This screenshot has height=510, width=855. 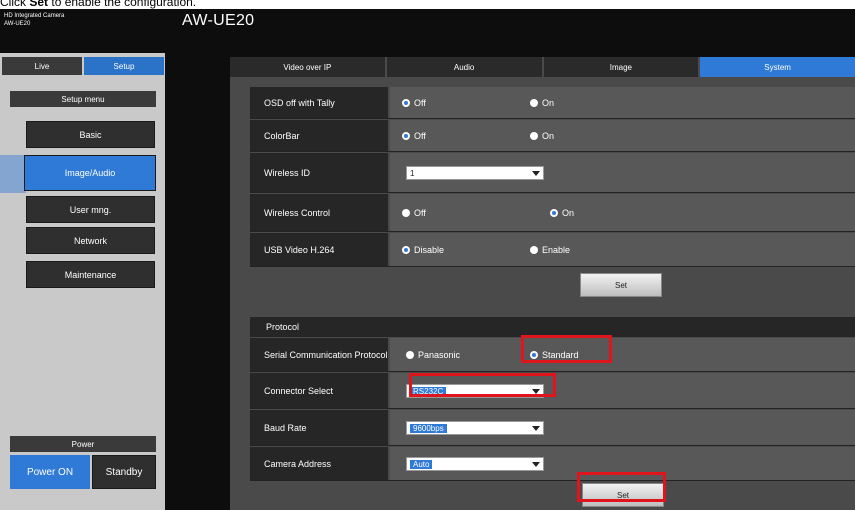 What do you see at coordinates (42, 66) in the screenshot?
I see `tab-live: Live` at bounding box center [42, 66].